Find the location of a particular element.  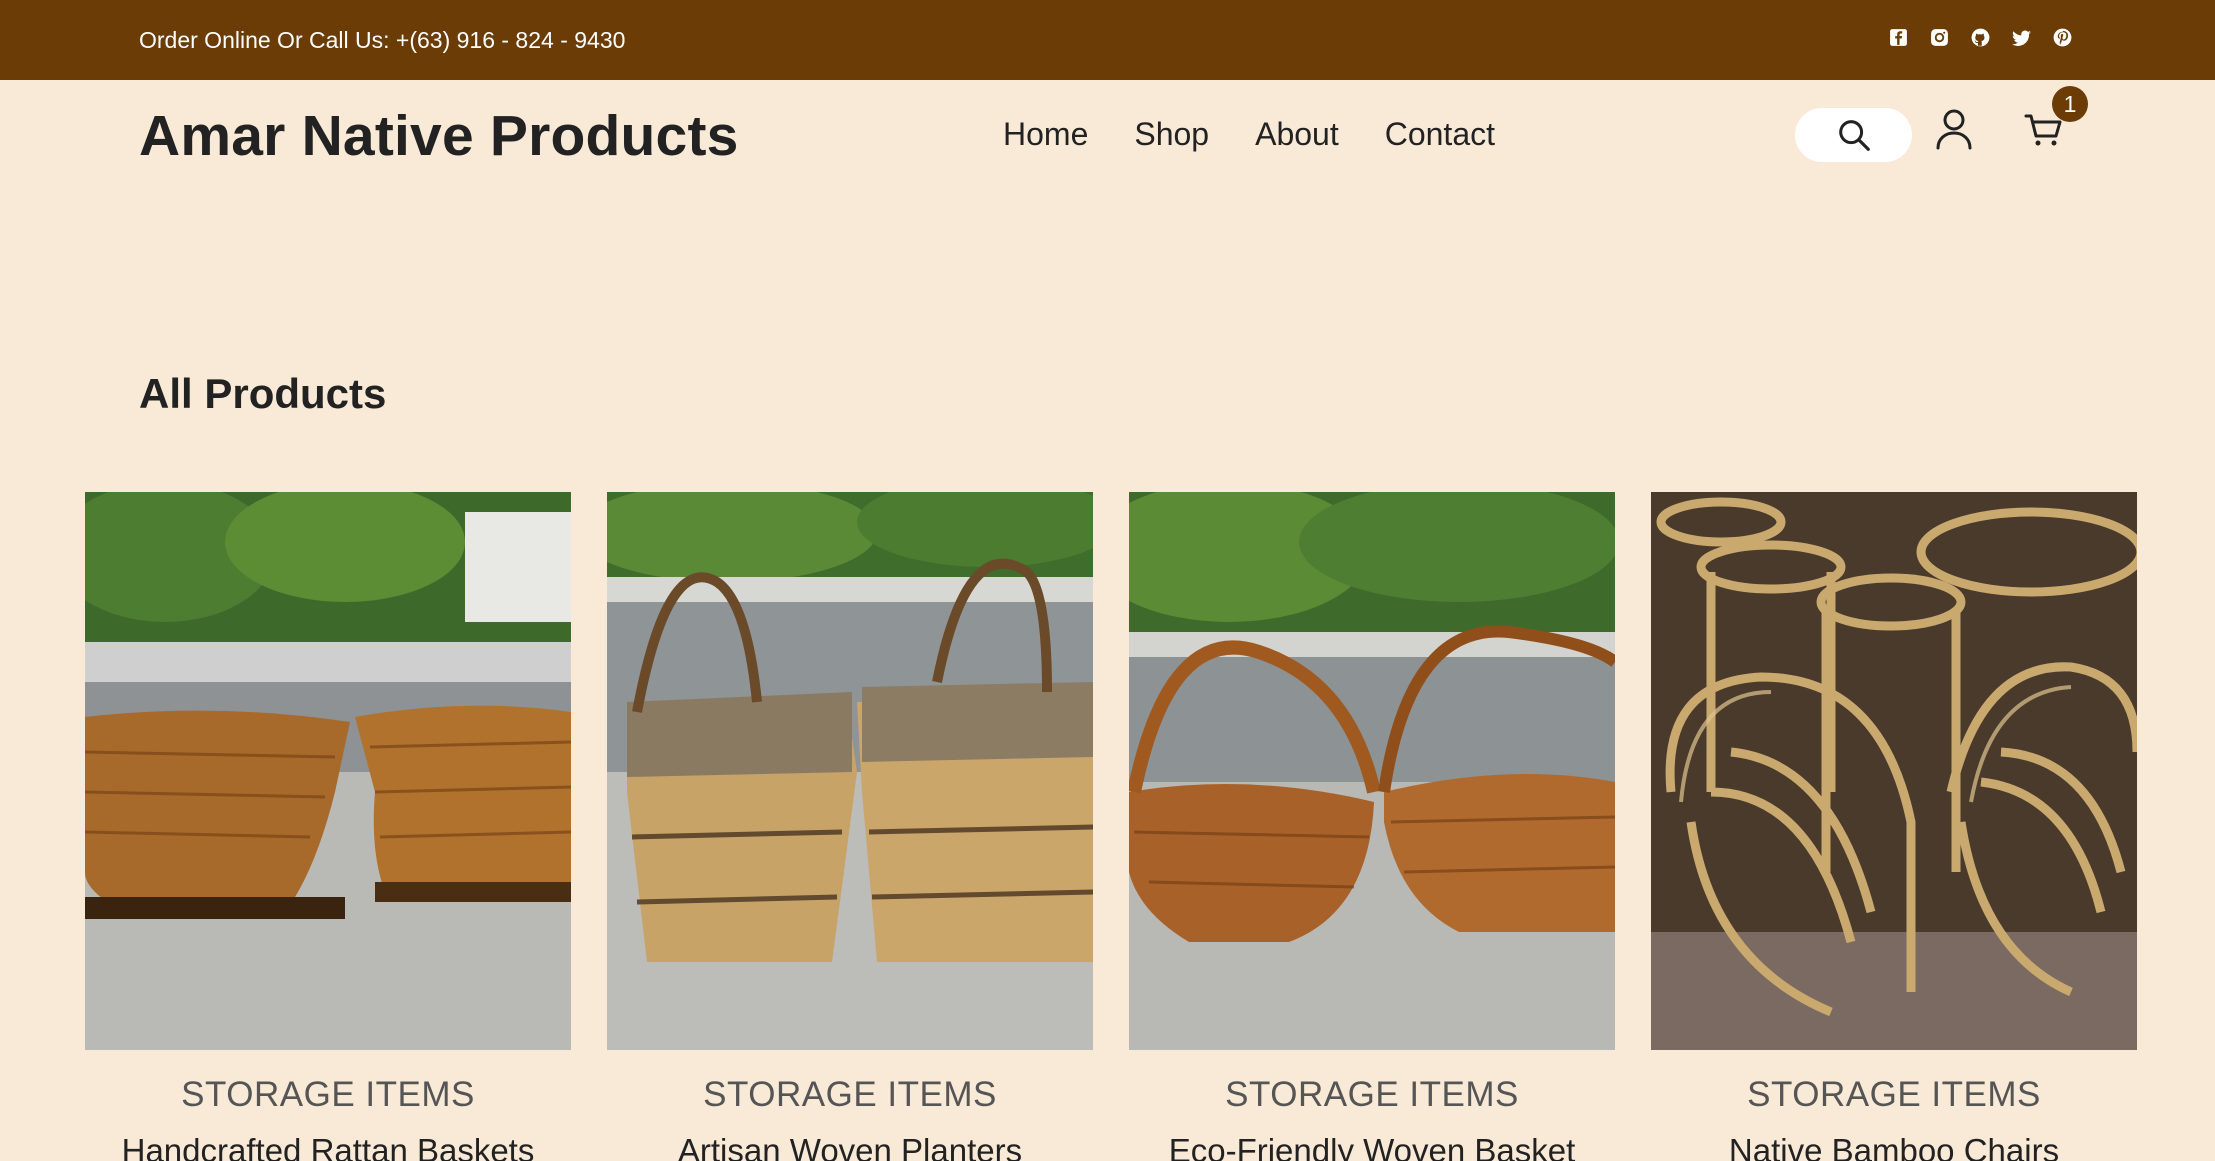

search-icon is located at coordinates (1854, 135).